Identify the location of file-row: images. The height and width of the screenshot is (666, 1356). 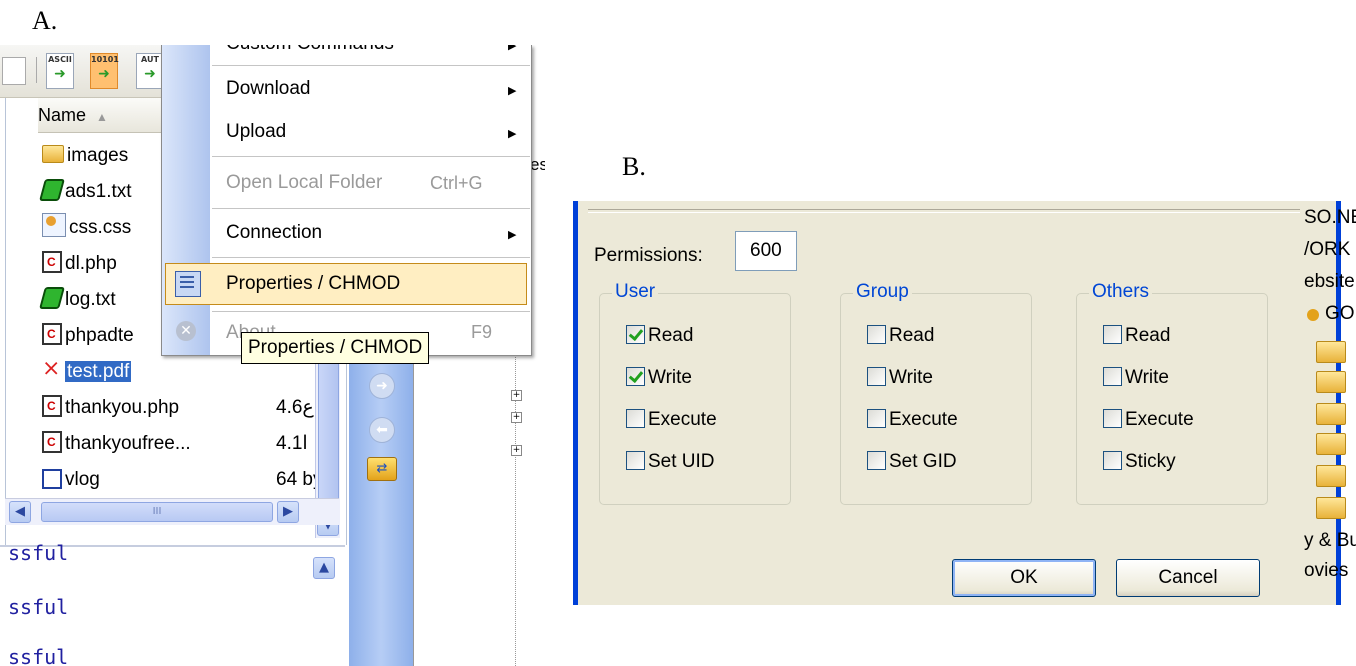
(85, 156).